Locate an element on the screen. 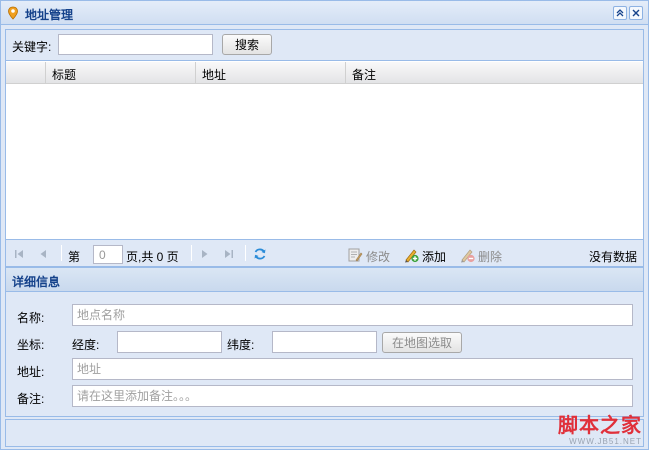 This screenshot has width=649, height=450. detail-panel-title: 详细信息 is located at coordinates (36, 282).